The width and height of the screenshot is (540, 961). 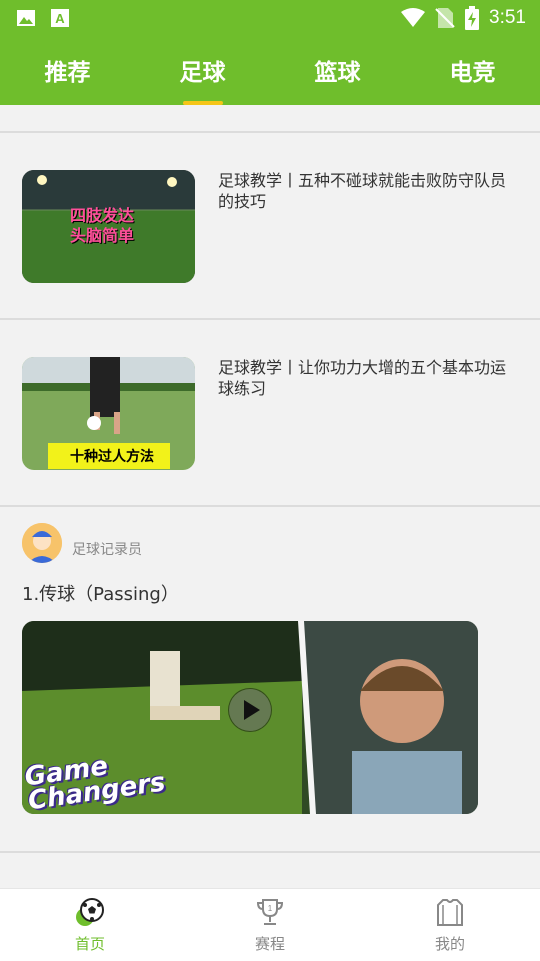 I want to click on tab-esports: 电竞, so click(x=472, y=70).